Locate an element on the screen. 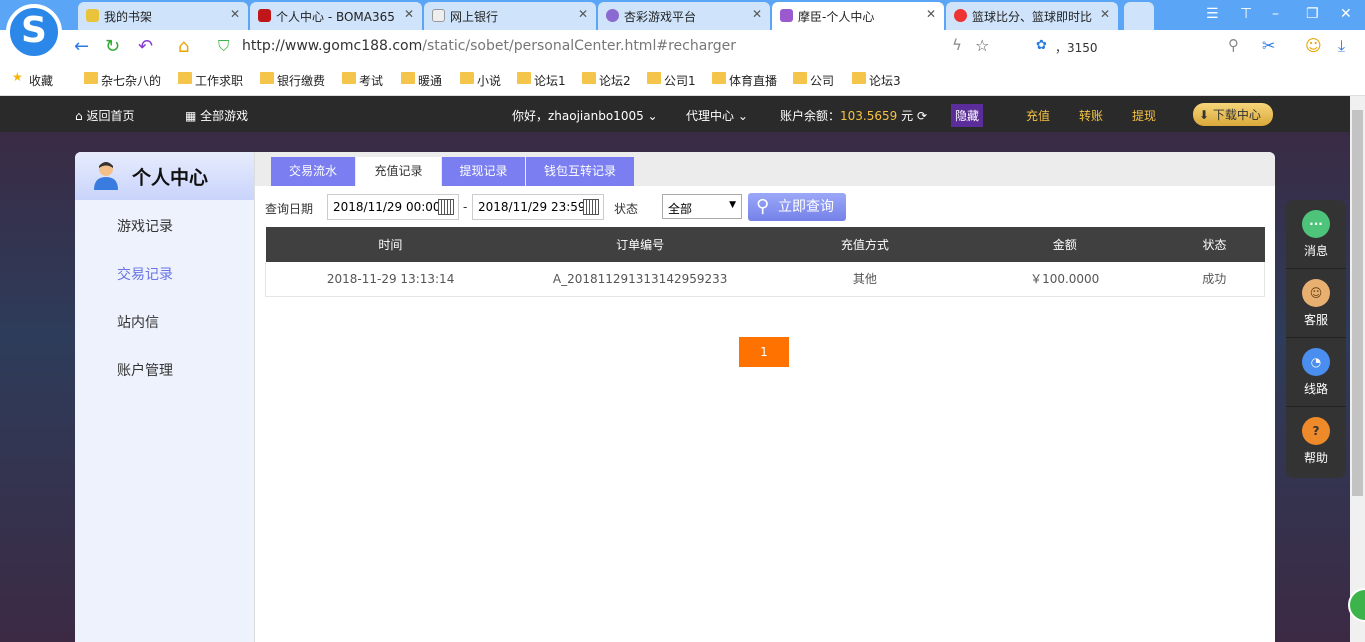  tab-transaction-flow: 交易流水 is located at coordinates (313, 171).